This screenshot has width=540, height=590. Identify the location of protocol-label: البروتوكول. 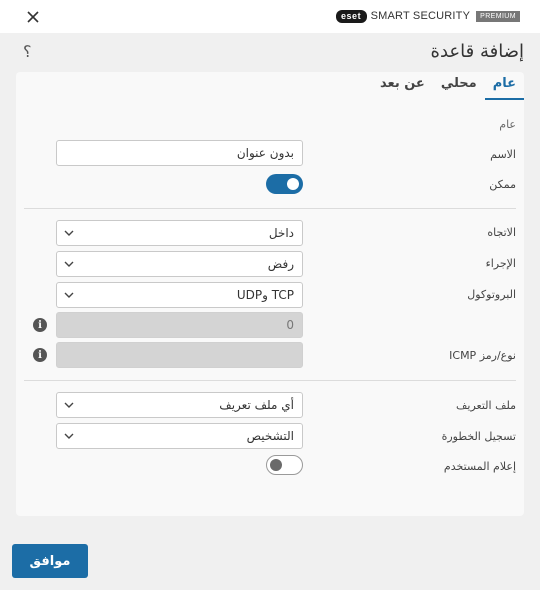
(491, 294).